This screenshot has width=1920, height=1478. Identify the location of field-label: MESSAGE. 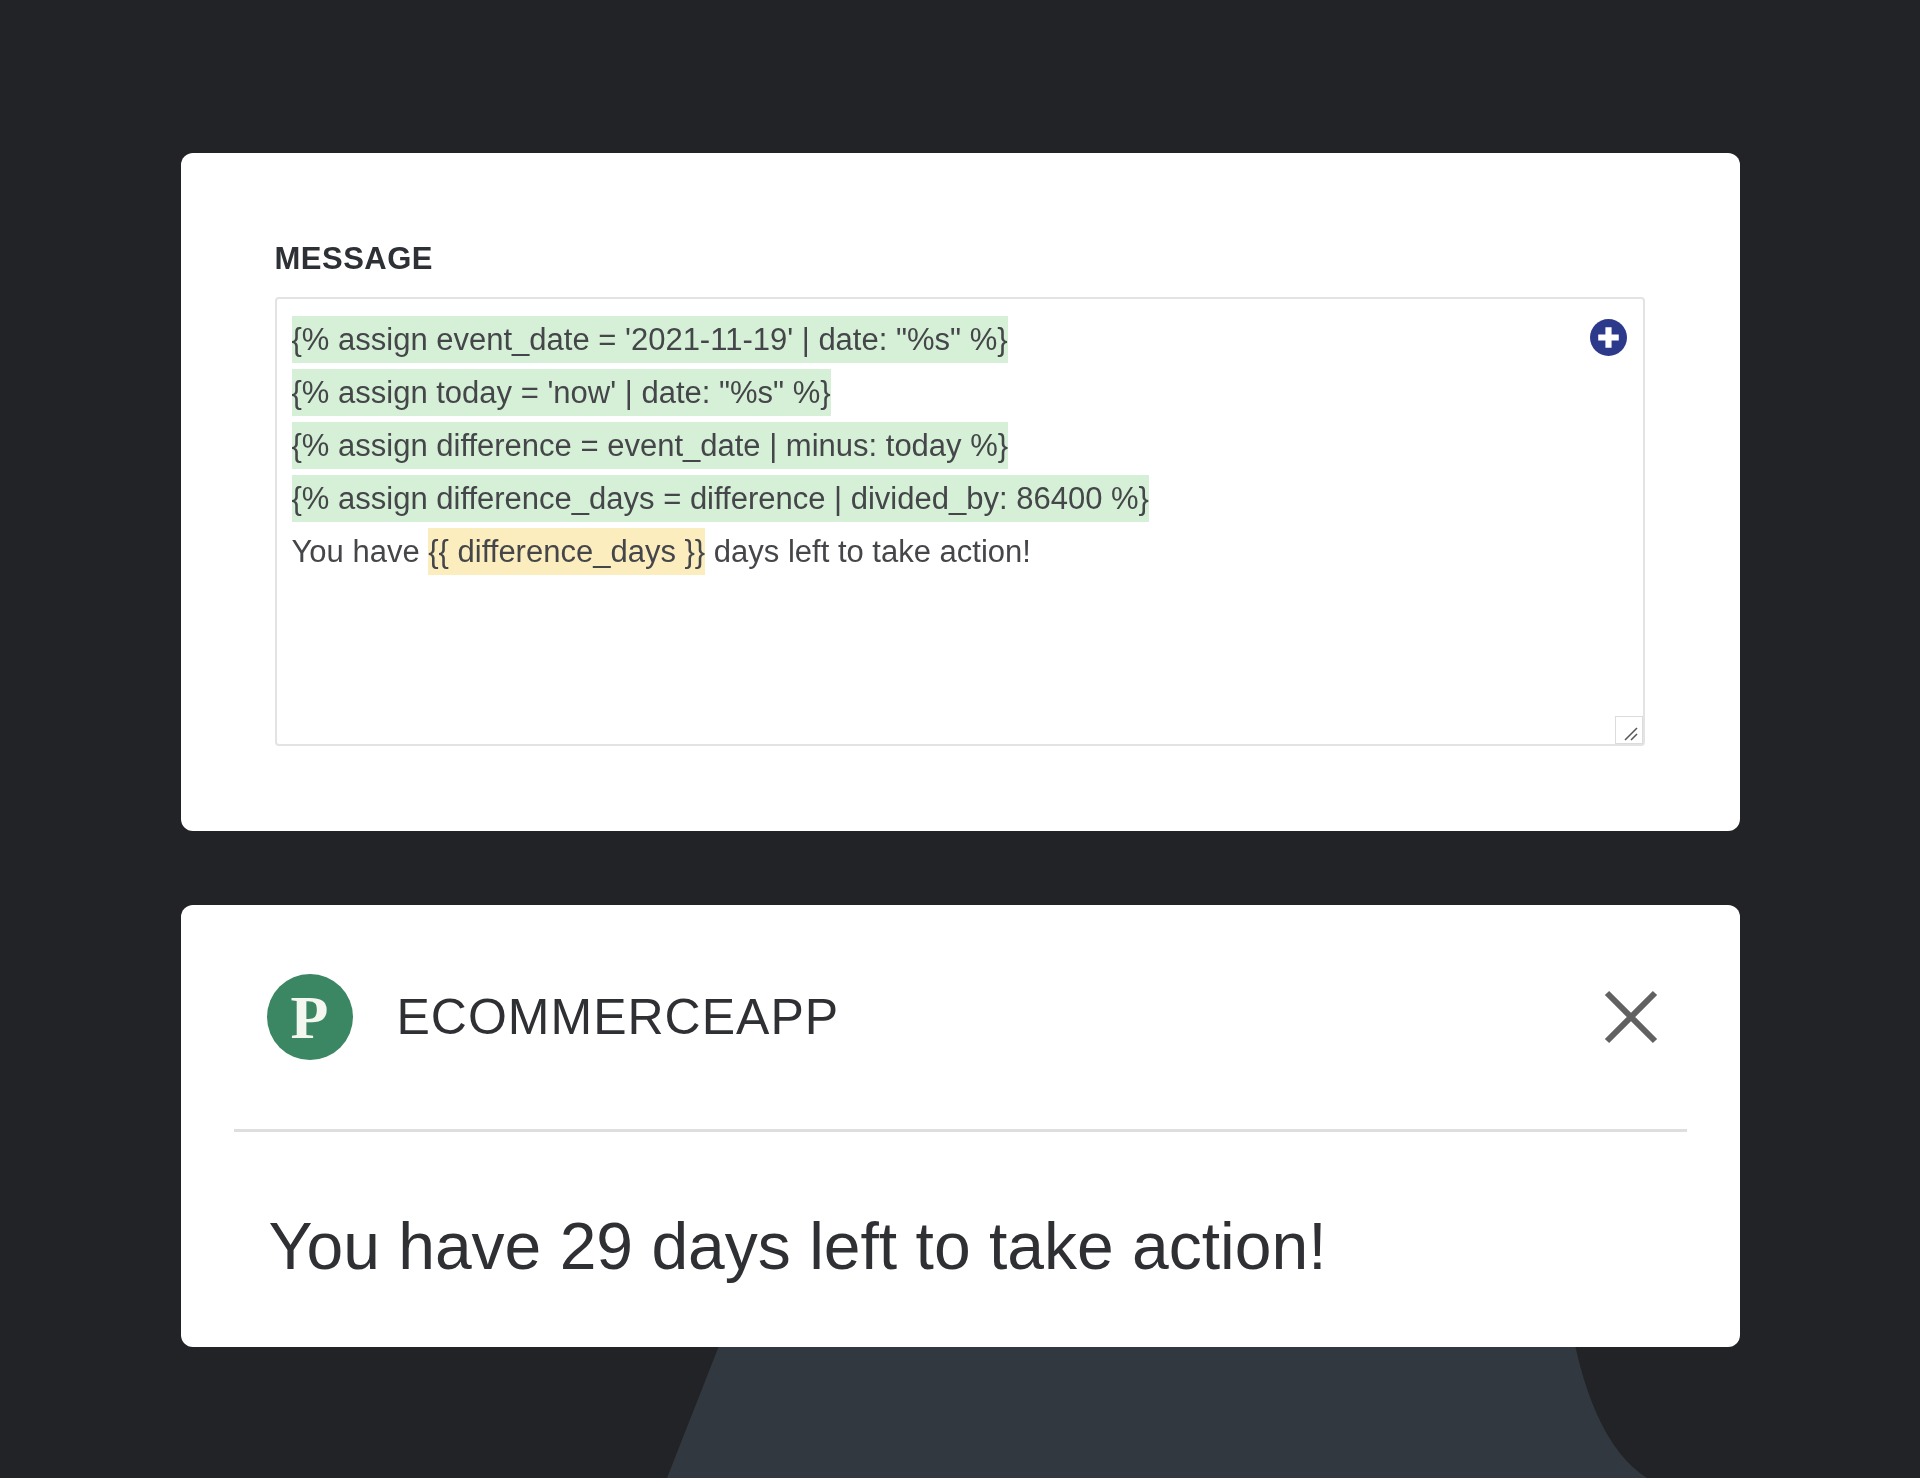
(354, 259).